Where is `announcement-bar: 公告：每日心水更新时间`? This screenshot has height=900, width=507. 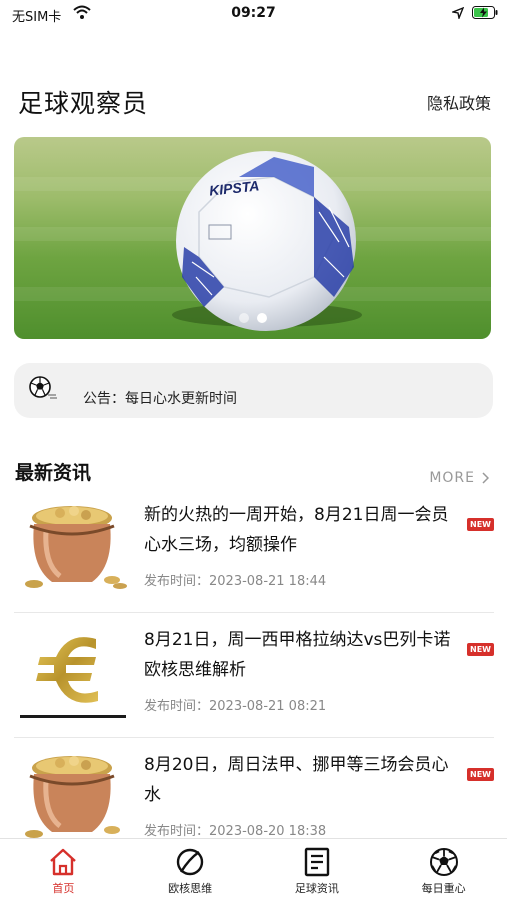 announcement-bar: 公告：每日心水更新时间 is located at coordinates (253, 390).